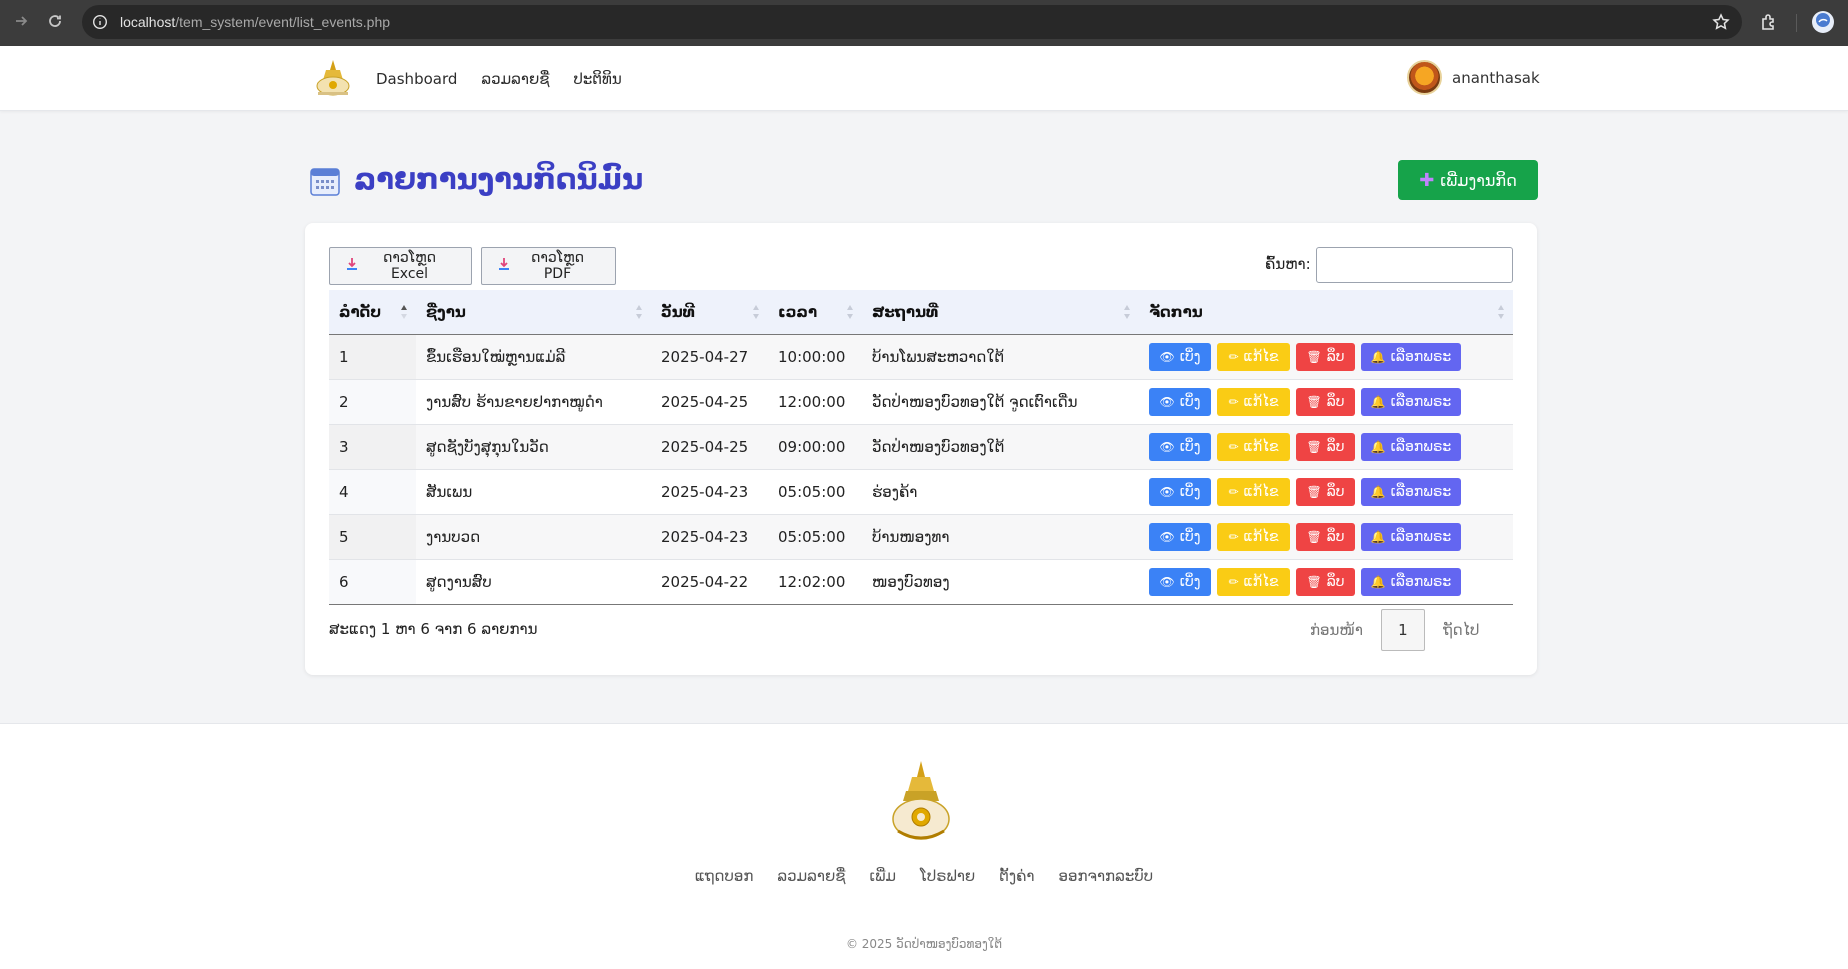 The image size is (1848, 969). Describe the element at coordinates (1721, 24) in the screenshot. I see `bookmark-star-icon` at that location.